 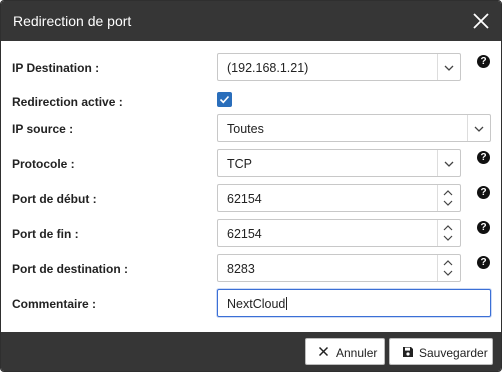 I want to click on commentaire-value: NextCloud, so click(x=256, y=304).